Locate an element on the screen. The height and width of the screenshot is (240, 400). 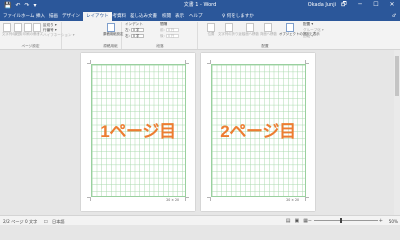
print-layout-icon: ▣ is located at coordinates (297, 221).